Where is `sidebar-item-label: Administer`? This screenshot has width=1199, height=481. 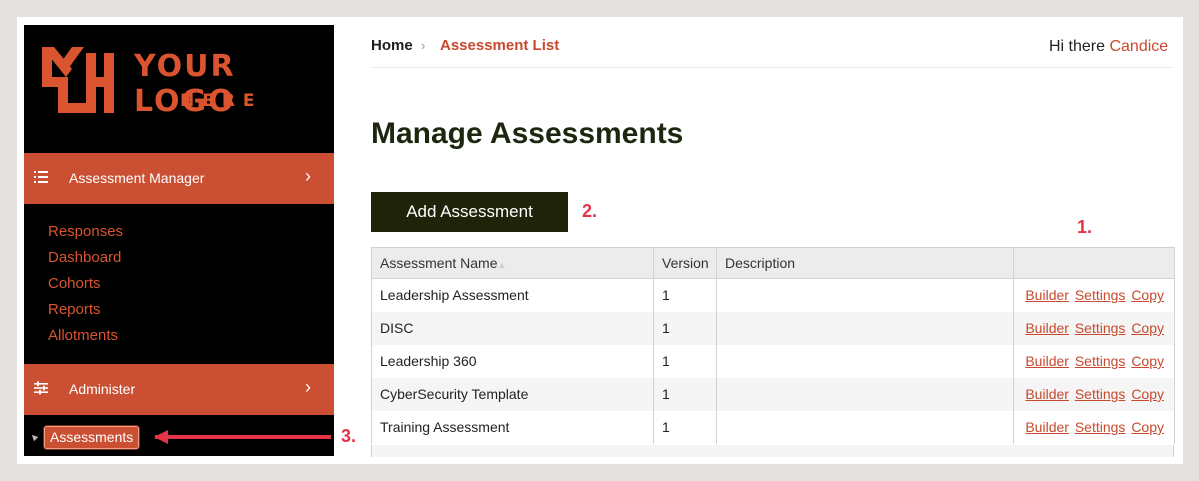
sidebar-item-label: Administer is located at coordinates (102, 389).